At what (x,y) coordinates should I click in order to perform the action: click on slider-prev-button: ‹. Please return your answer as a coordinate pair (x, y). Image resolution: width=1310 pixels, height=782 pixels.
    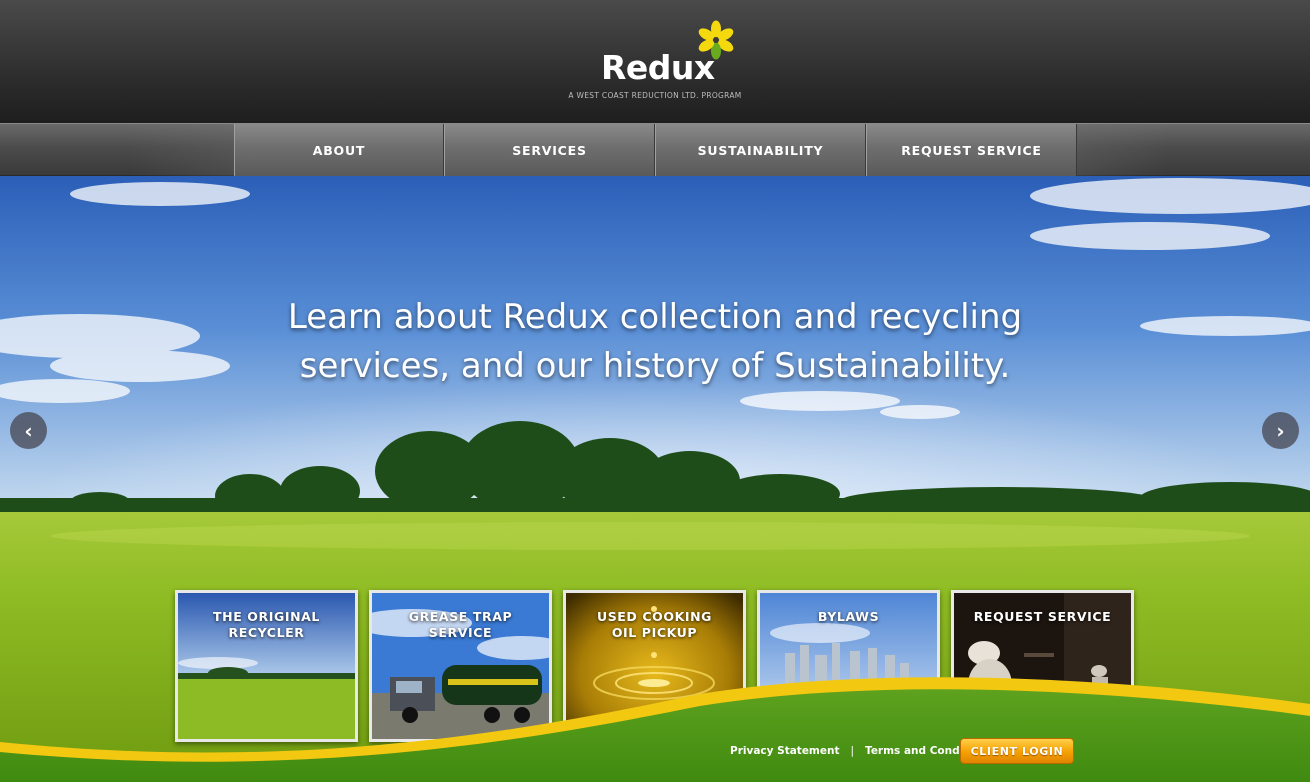
    Looking at the image, I should click on (28, 430).